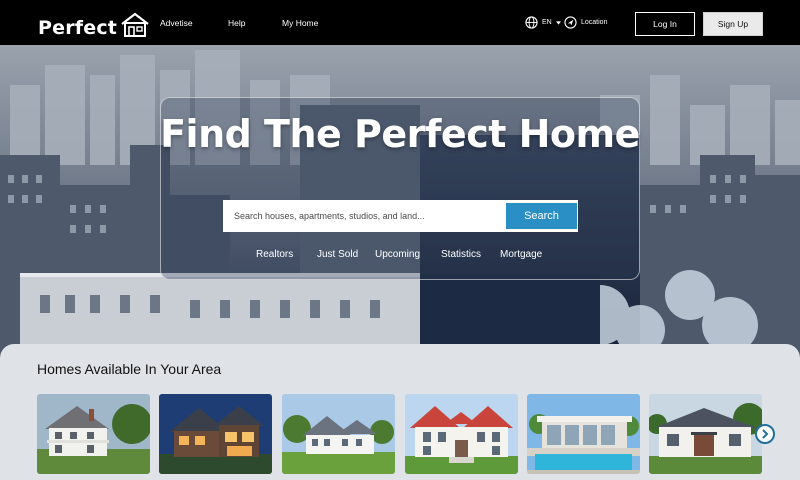  I want to click on signup-button: Sign Up, so click(733, 24).